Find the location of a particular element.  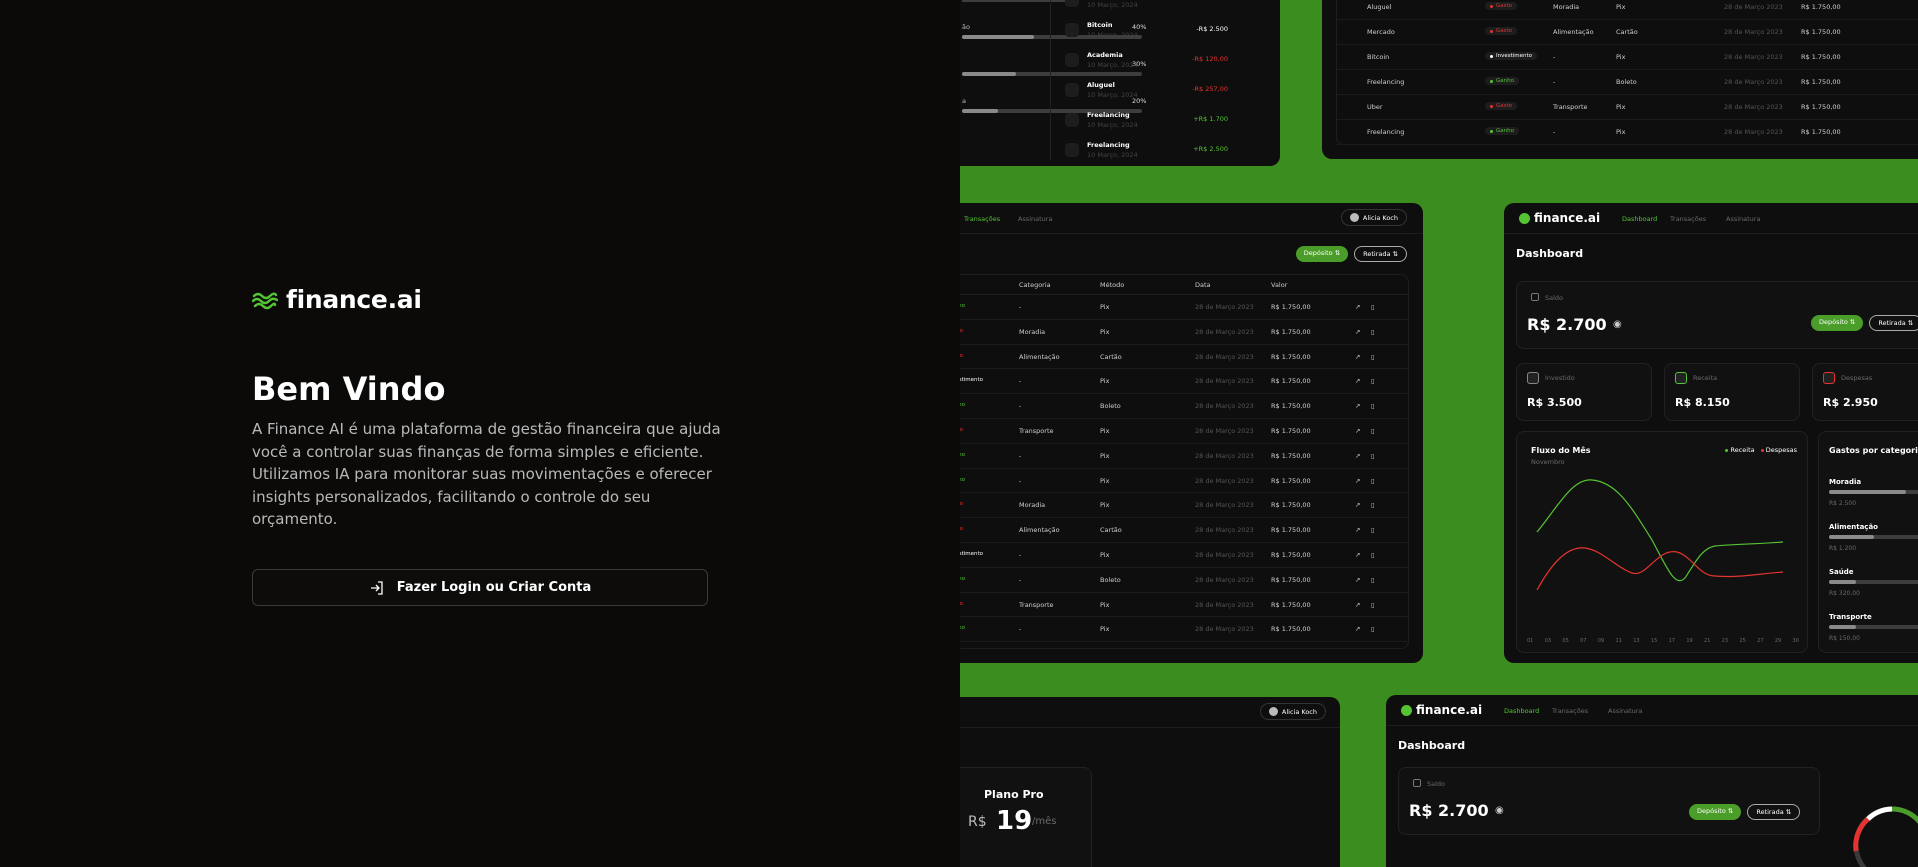

x-tick-label: 01 is located at coordinates (1530, 641).